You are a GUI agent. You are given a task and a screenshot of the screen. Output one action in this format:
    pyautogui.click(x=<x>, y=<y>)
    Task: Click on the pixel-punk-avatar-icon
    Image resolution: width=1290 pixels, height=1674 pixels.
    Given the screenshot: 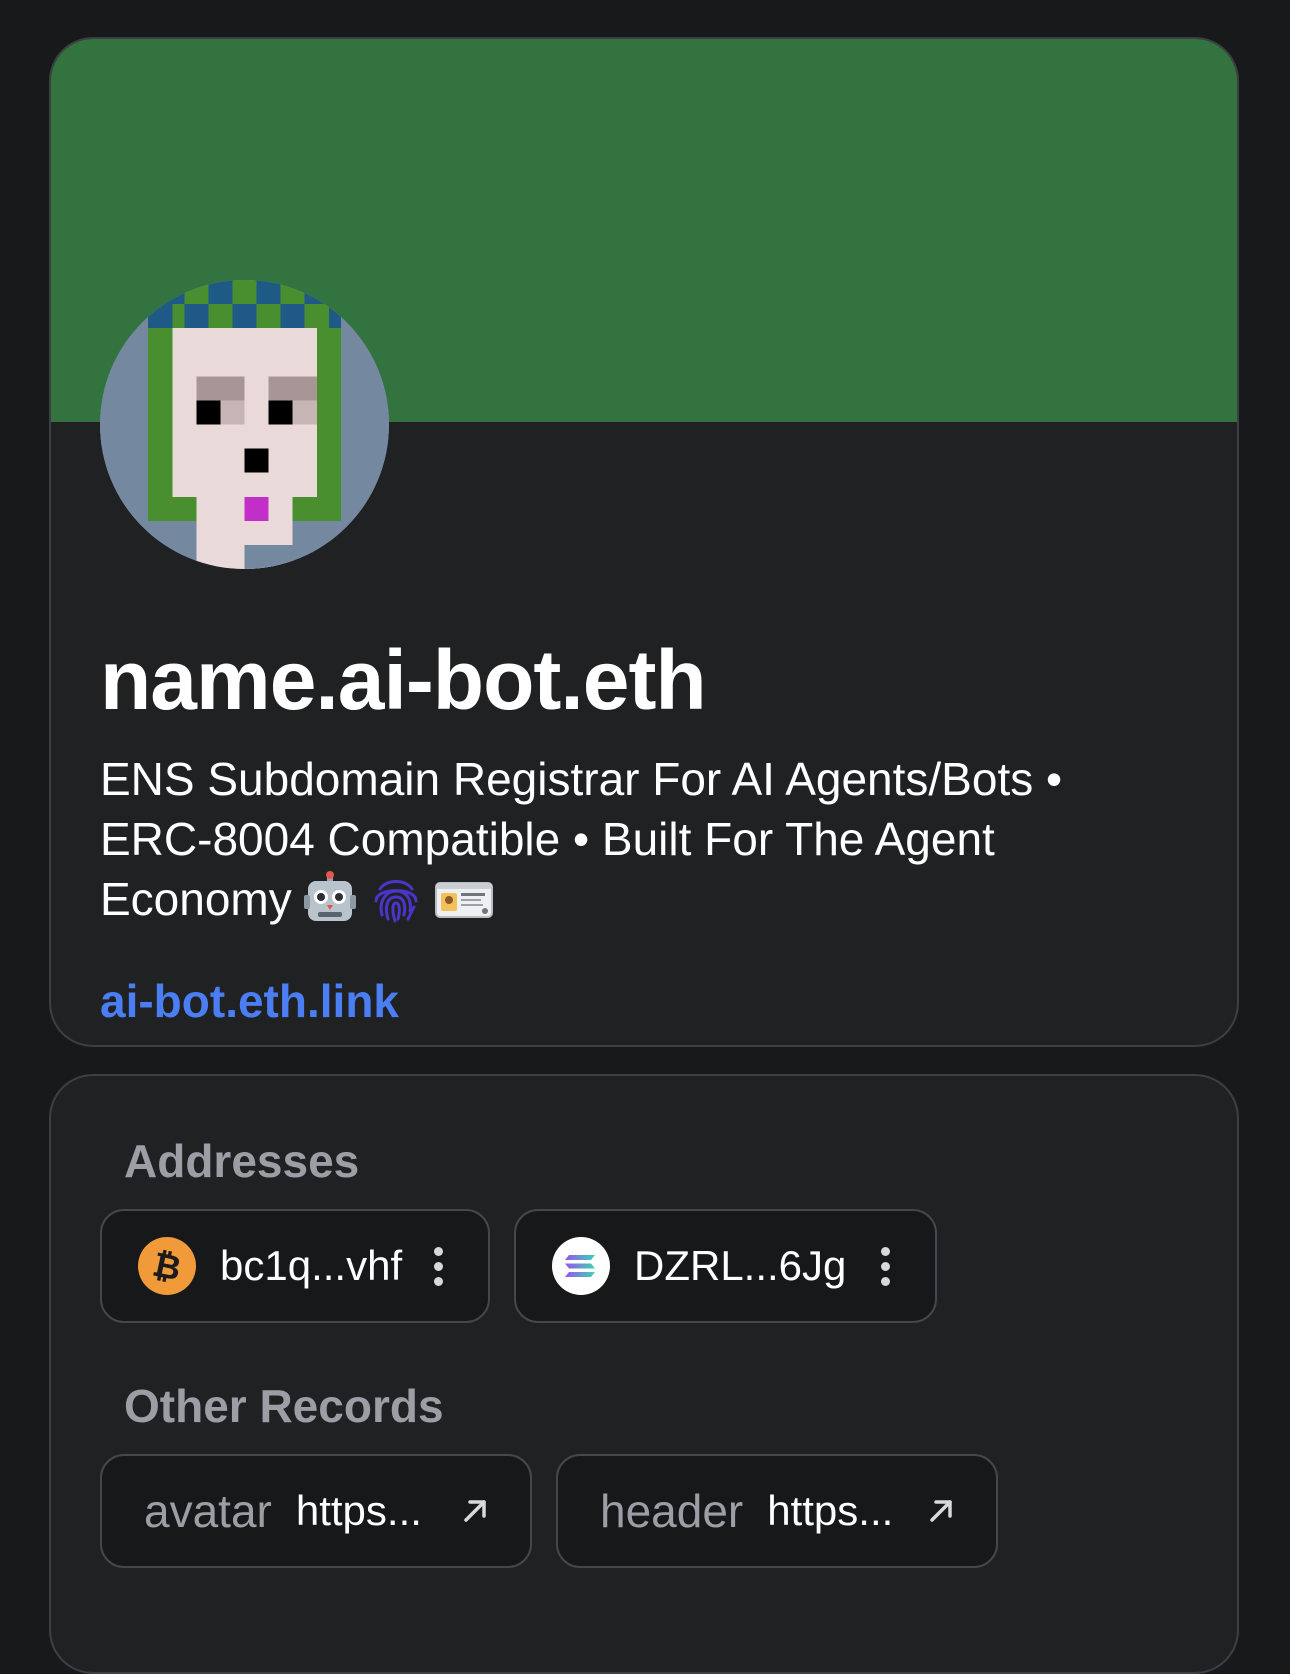 What is the action you would take?
    pyautogui.click(x=244, y=424)
    